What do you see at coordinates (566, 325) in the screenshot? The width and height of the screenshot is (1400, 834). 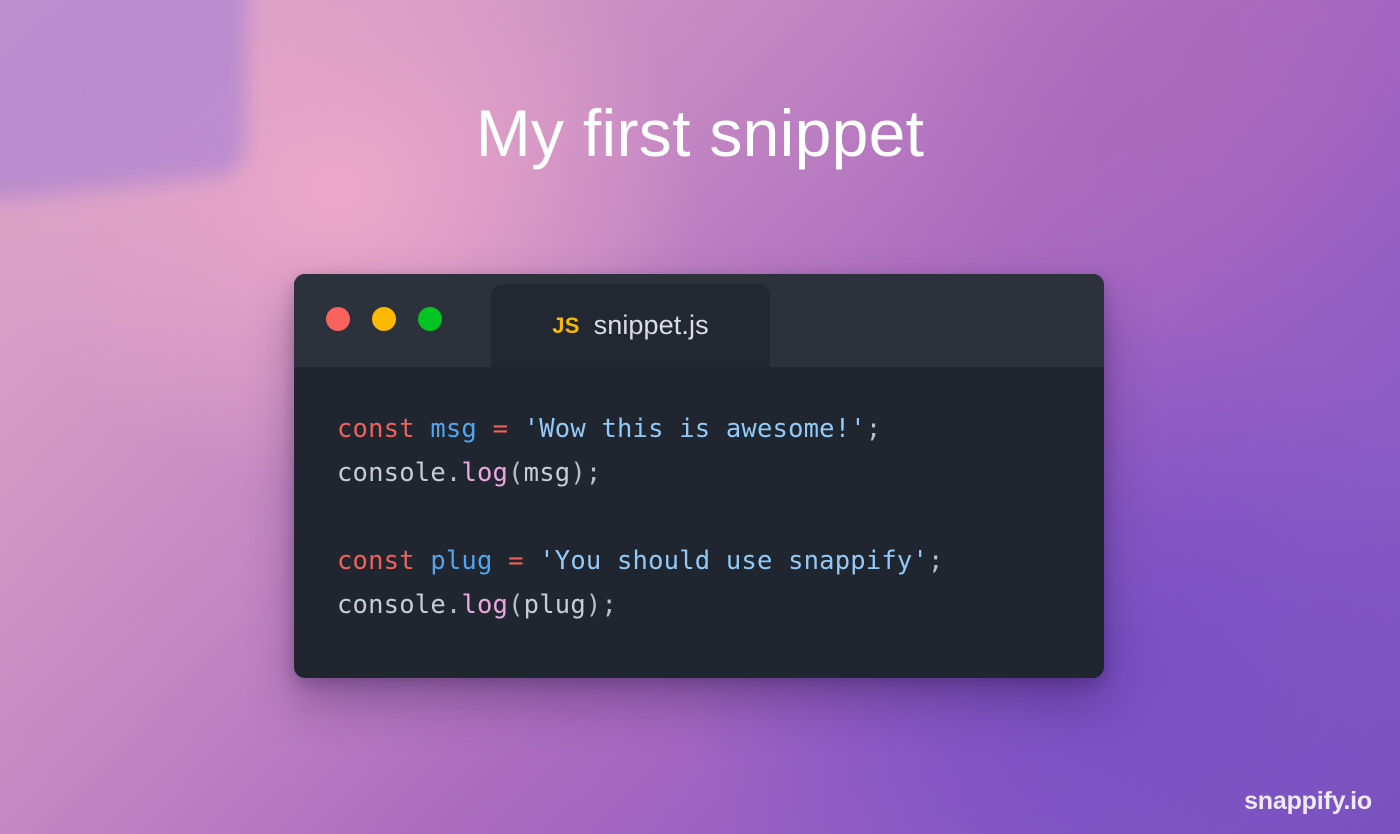 I see `javascript-file-icon: JS` at bounding box center [566, 325].